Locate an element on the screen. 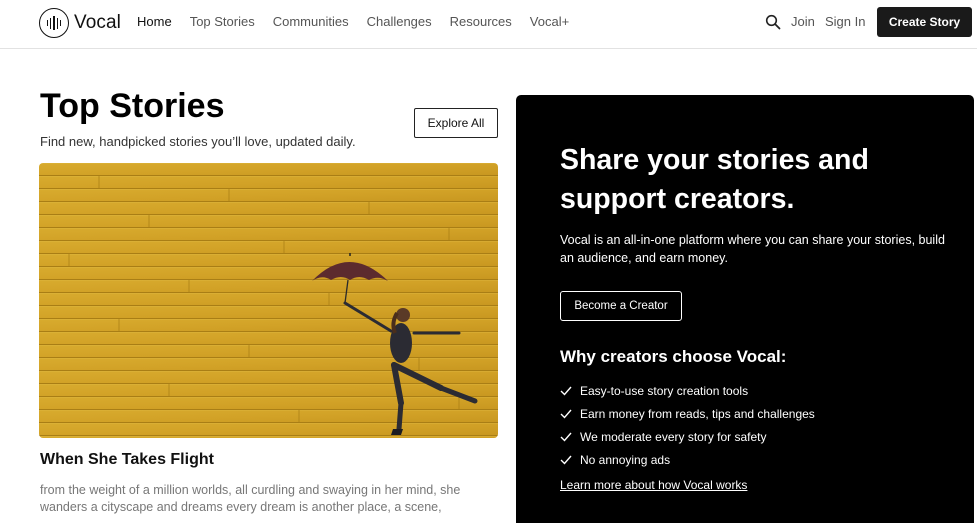 The image size is (977, 523). brand-name: Vocal is located at coordinates (97, 22).